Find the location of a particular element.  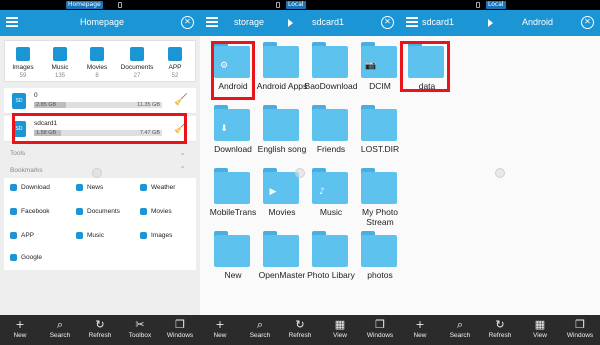

bookmark-movies: Movies is located at coordinates (156, 214).